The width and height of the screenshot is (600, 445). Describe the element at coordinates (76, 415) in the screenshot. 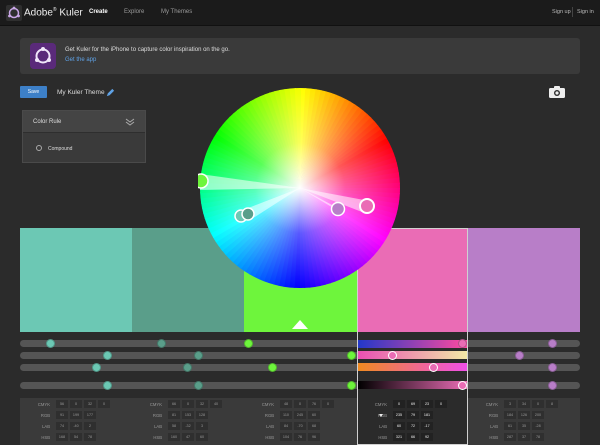

I see `value-field: 199` at that location.